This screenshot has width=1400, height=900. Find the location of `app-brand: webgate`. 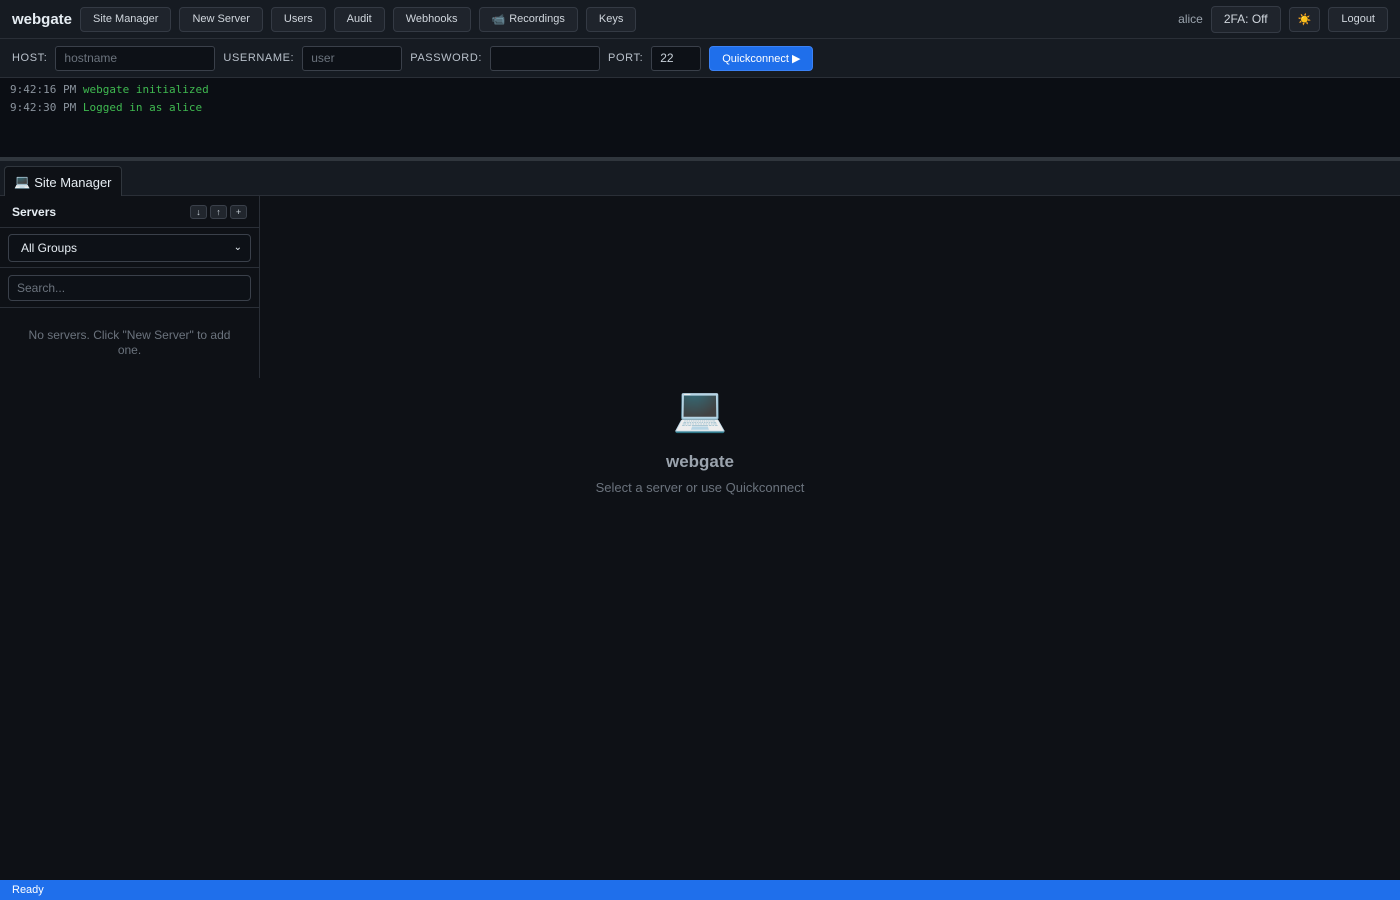

app-brand: webgate is located at coordinates (42, 19).